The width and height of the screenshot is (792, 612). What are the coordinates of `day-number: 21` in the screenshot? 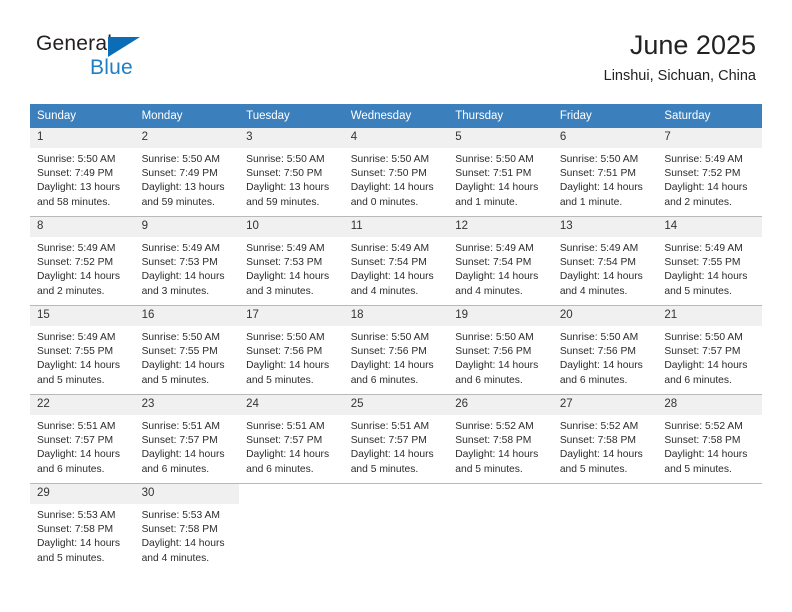 It's located at (709, 316).